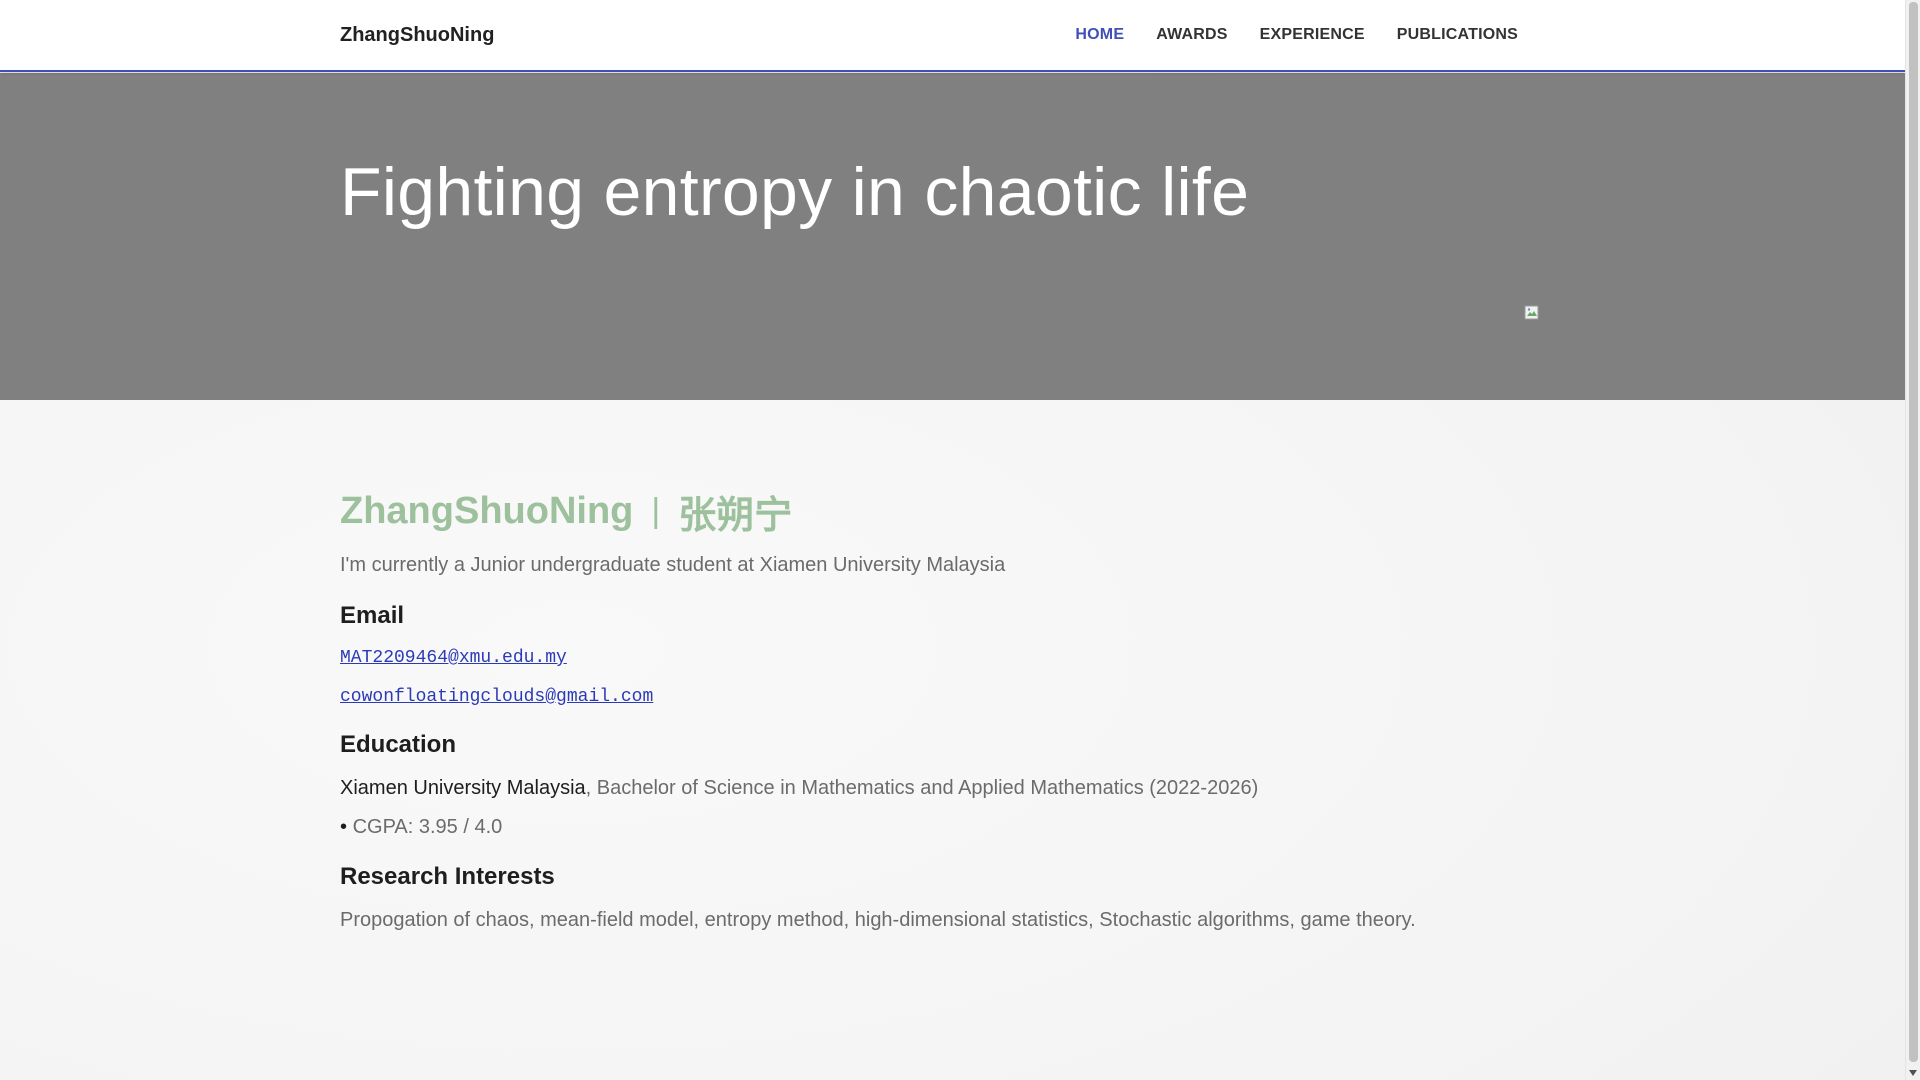 This screenshot has height=1080, width=1920. Describe the element at coordinates (940, 658) in the screenshot. I see `email-link-school: MAT2209464@xmu.edu.my` at that location.